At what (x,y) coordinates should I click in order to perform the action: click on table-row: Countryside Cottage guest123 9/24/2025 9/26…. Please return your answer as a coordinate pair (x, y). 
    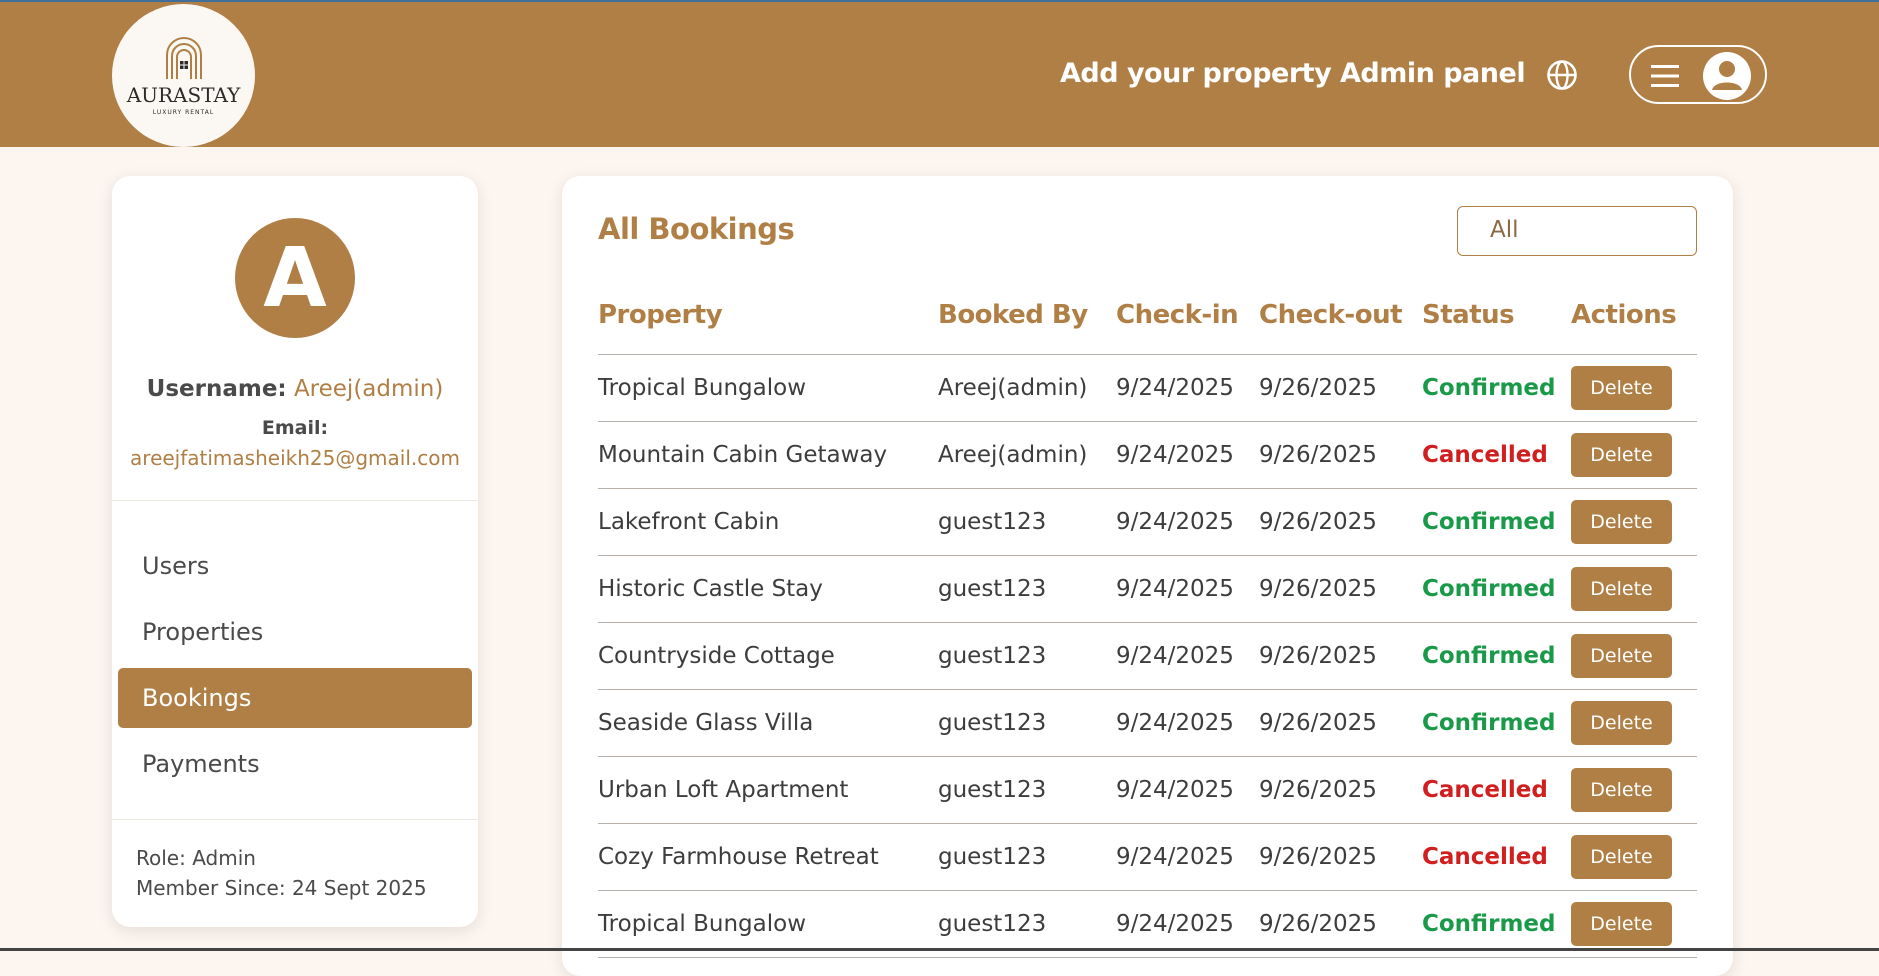
    Looking at the image, I should click on (1147, 656).